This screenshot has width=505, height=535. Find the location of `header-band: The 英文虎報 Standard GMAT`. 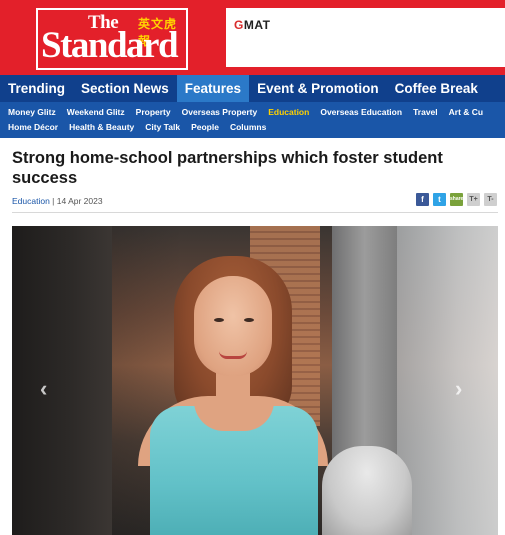

header-band: The 英文虎報 Standard GMAT is located at coordinates (252, 37).